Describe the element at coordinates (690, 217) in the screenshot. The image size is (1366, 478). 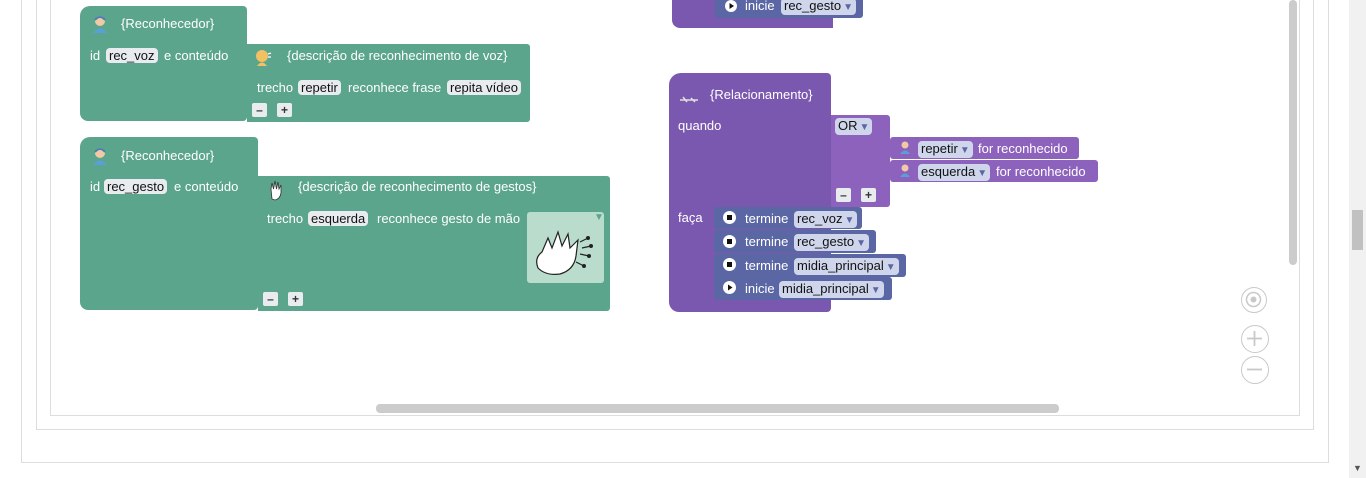
I see `faca-label: faça` at that location.